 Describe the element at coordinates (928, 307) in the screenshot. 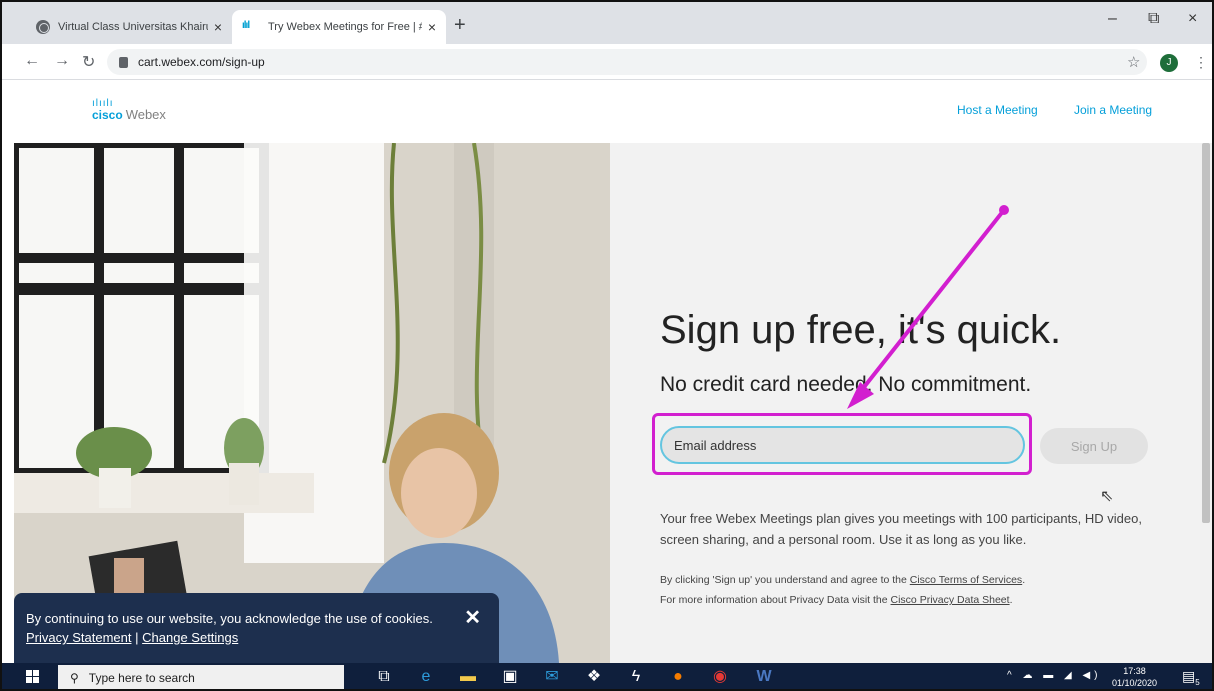

I see `annotation-arrow` at that location.